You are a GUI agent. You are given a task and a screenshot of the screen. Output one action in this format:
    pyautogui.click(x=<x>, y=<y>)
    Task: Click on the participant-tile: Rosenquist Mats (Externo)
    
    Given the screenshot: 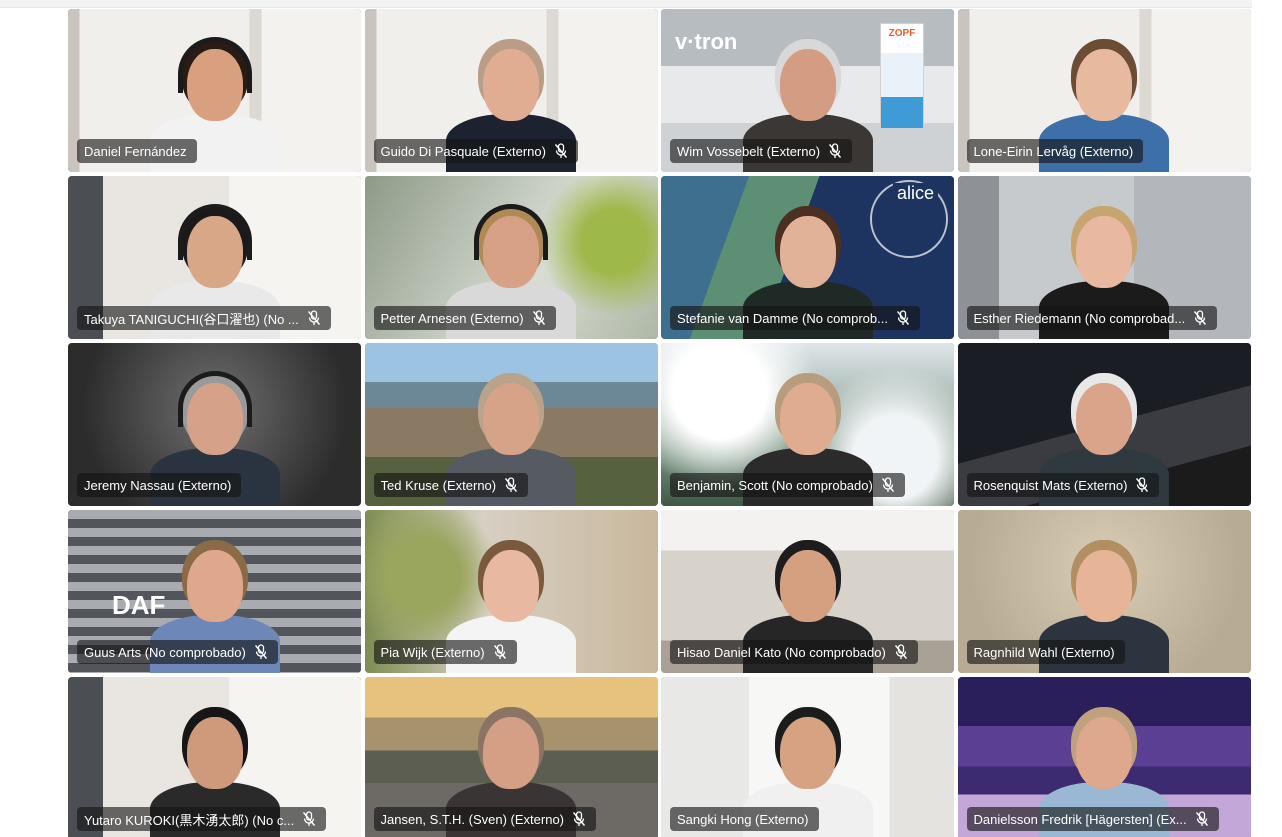 What is the action you would take?
    pyautogui.click(x=1104, y=424)
    